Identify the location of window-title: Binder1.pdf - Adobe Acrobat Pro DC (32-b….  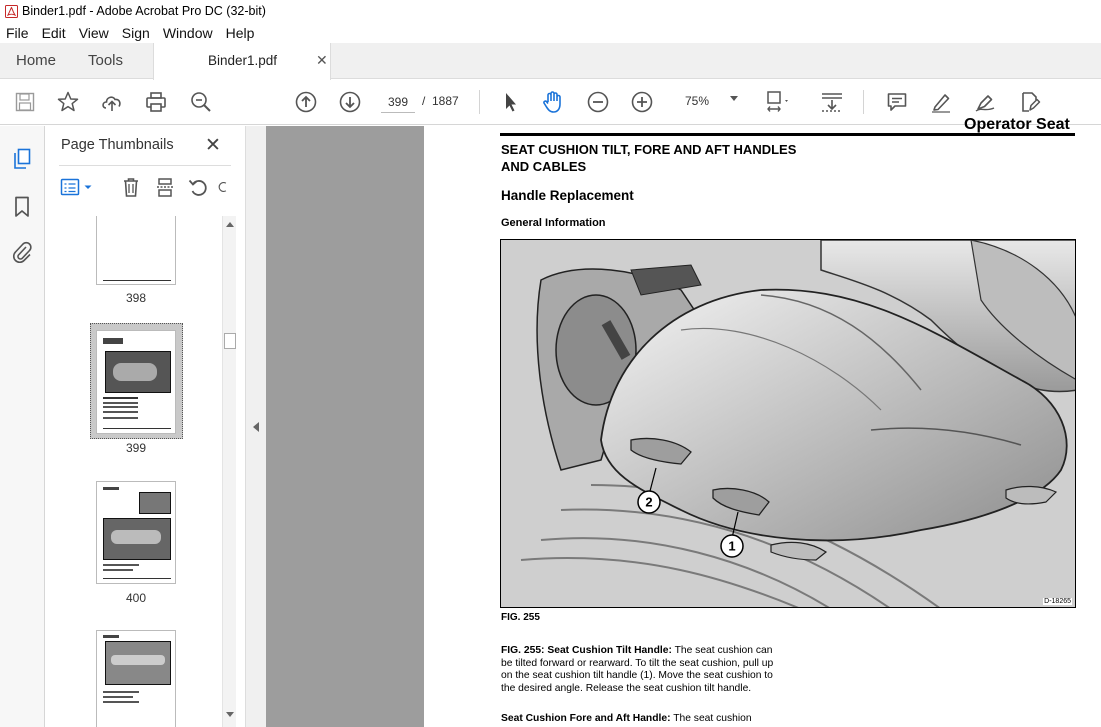
(144, 11).